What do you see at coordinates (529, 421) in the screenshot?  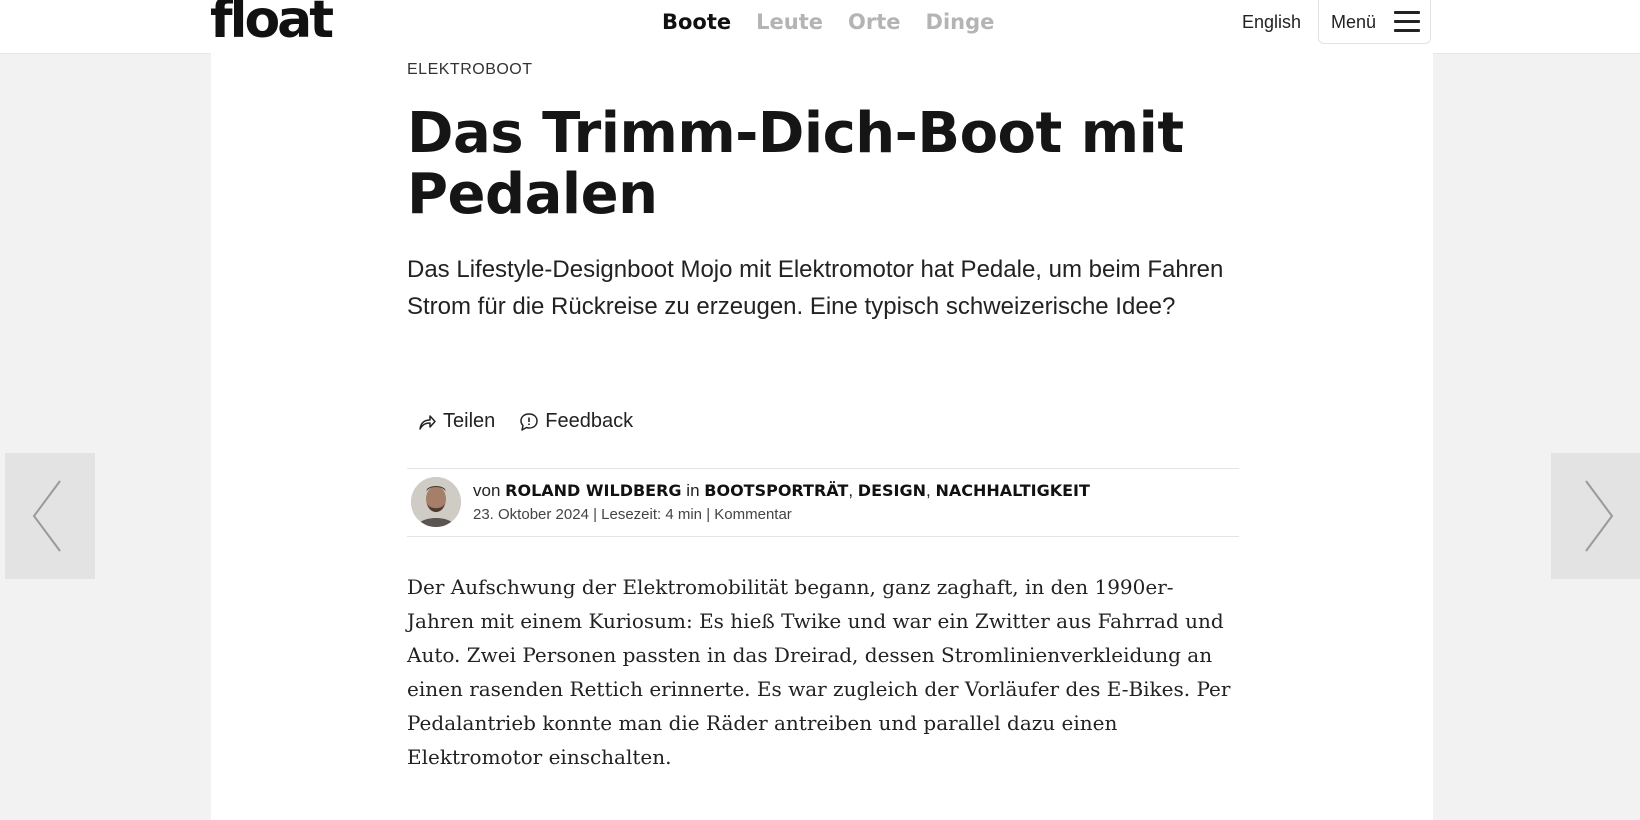 I see `speech-bubble-icon` at bounding box center [529, 421].